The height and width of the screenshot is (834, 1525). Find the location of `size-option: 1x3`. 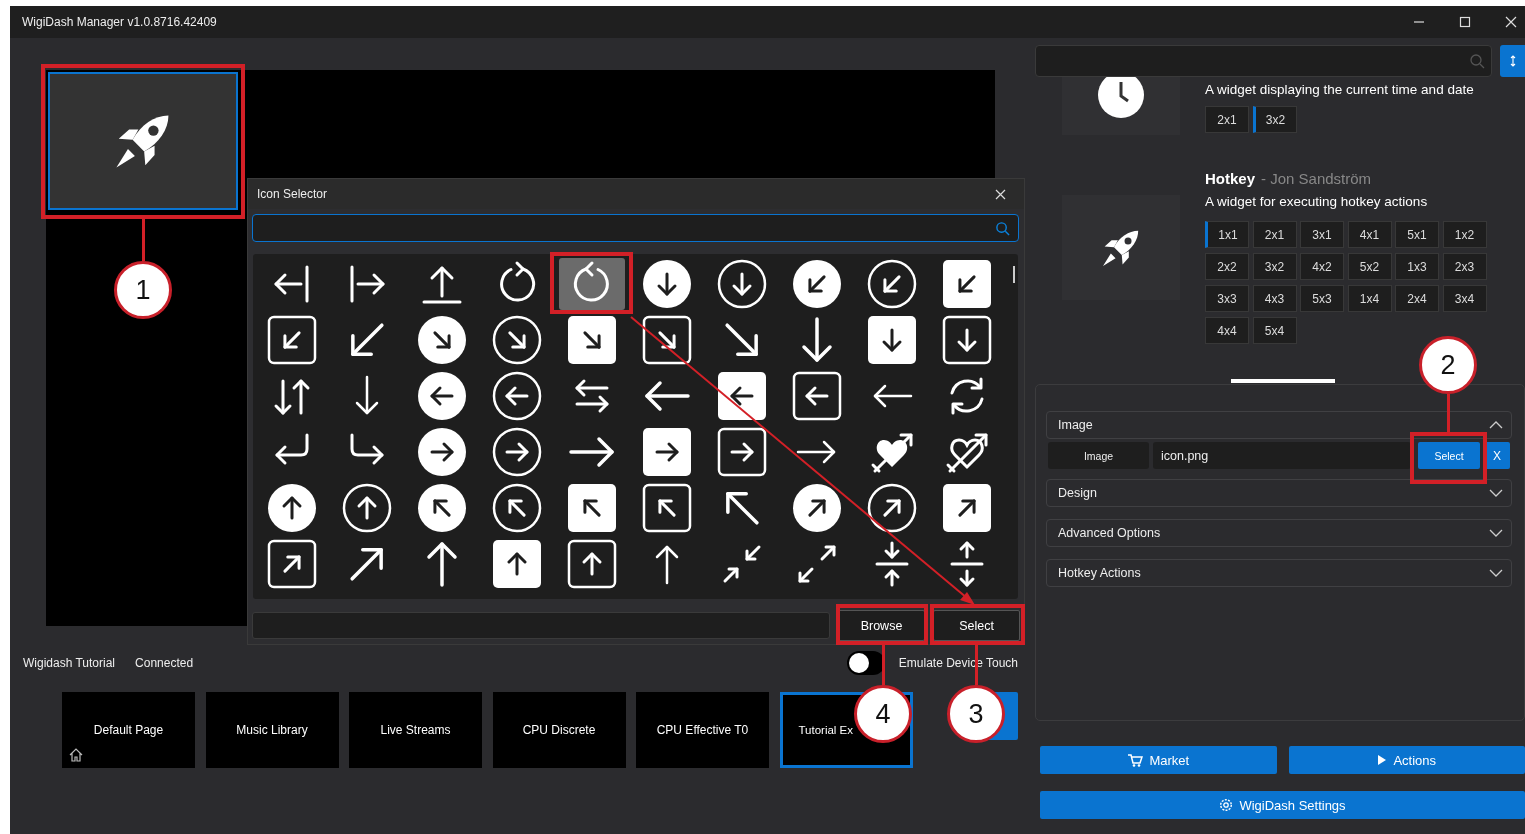

size-option: 1x3 is located at coordinates (1417, 266).